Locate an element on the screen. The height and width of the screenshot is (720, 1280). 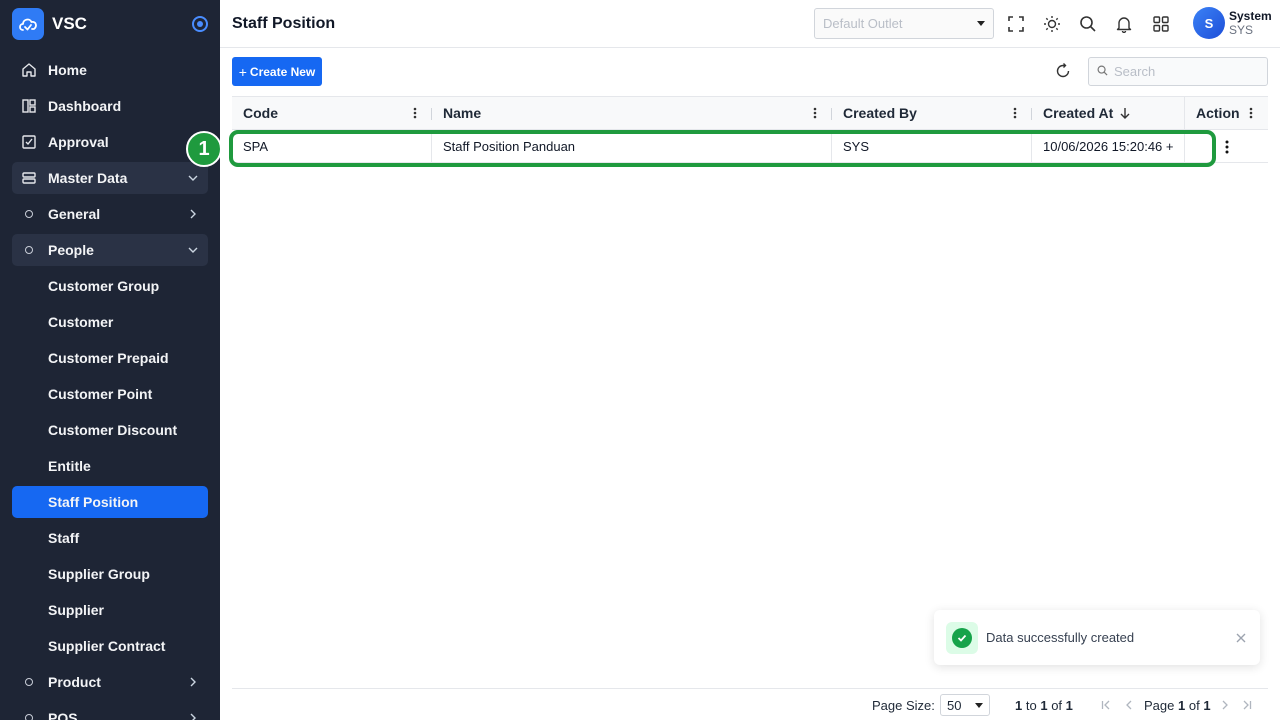
sidebar-item-customer-discount: Customer Discount is located at coordinates (110, 430).